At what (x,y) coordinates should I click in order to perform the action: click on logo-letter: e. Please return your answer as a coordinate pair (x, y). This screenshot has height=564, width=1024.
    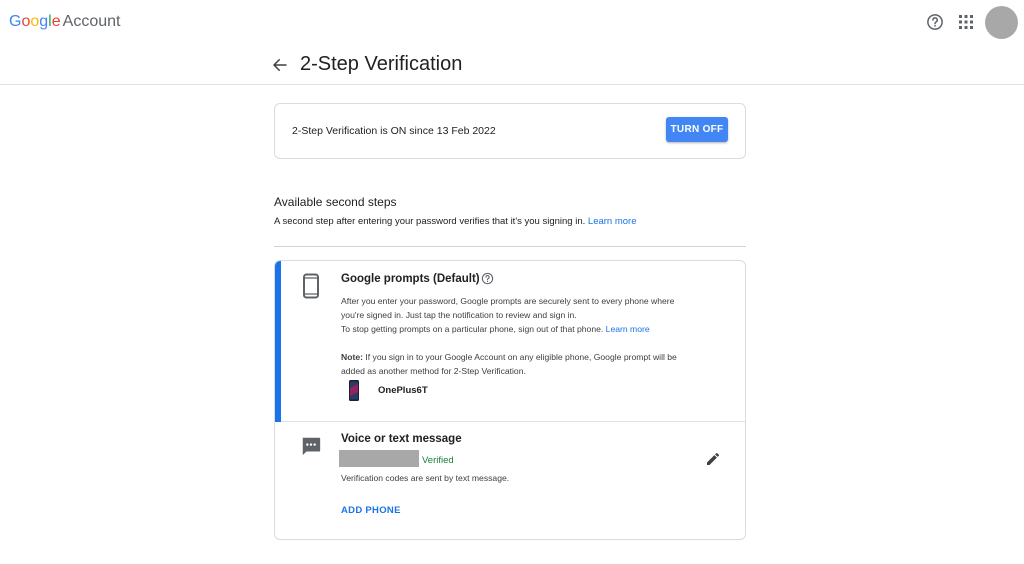
    Looking at the image, I should click on (56, 21).